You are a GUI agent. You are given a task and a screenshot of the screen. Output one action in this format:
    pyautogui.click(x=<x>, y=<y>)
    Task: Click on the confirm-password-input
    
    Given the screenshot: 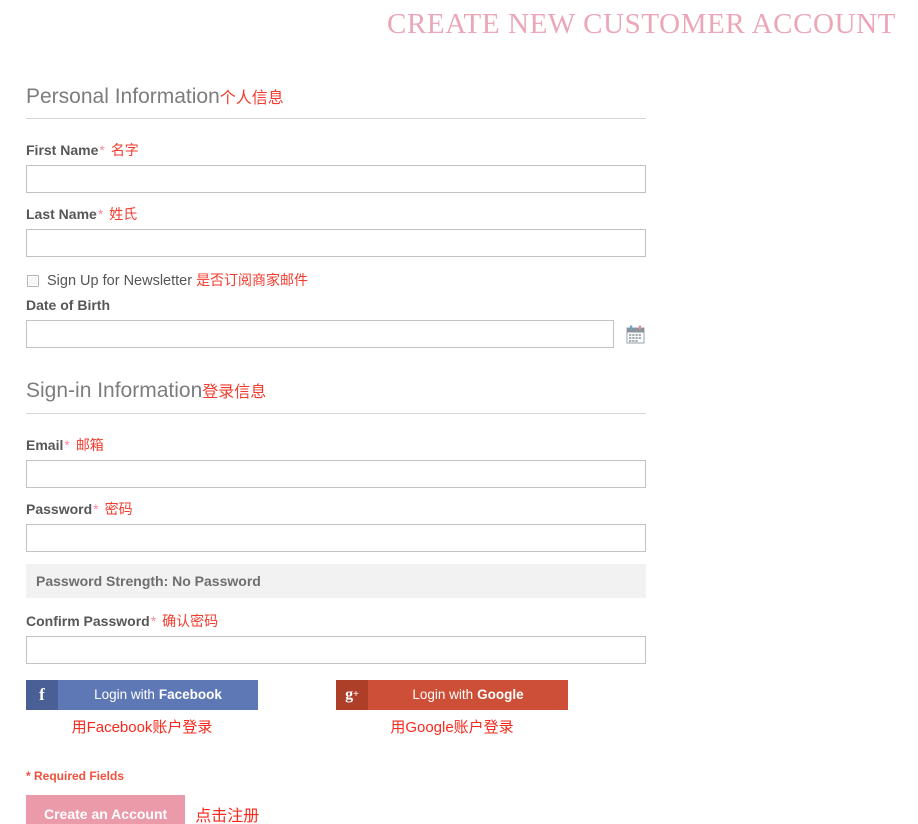 What is the action you would take?
    pyautogui.click(x=336, y=649)
    